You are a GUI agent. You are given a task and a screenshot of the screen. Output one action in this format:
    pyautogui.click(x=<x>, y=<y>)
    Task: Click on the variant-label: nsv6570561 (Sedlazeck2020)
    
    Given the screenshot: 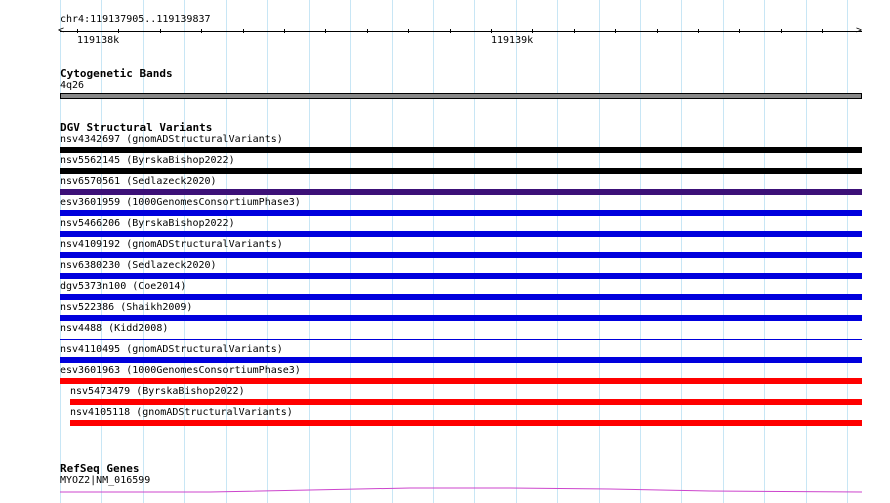 What is the action you would take?
    pyautogui.click(x=138, y=182)
    